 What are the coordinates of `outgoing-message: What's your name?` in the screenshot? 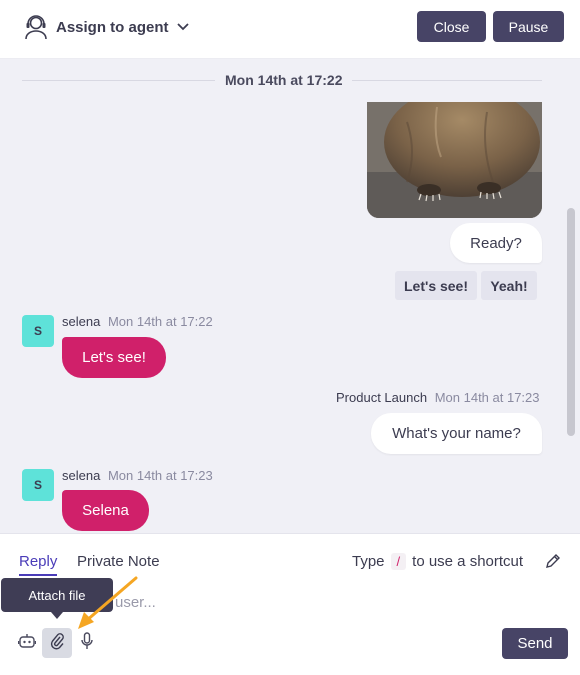 It's located at (456, 433).